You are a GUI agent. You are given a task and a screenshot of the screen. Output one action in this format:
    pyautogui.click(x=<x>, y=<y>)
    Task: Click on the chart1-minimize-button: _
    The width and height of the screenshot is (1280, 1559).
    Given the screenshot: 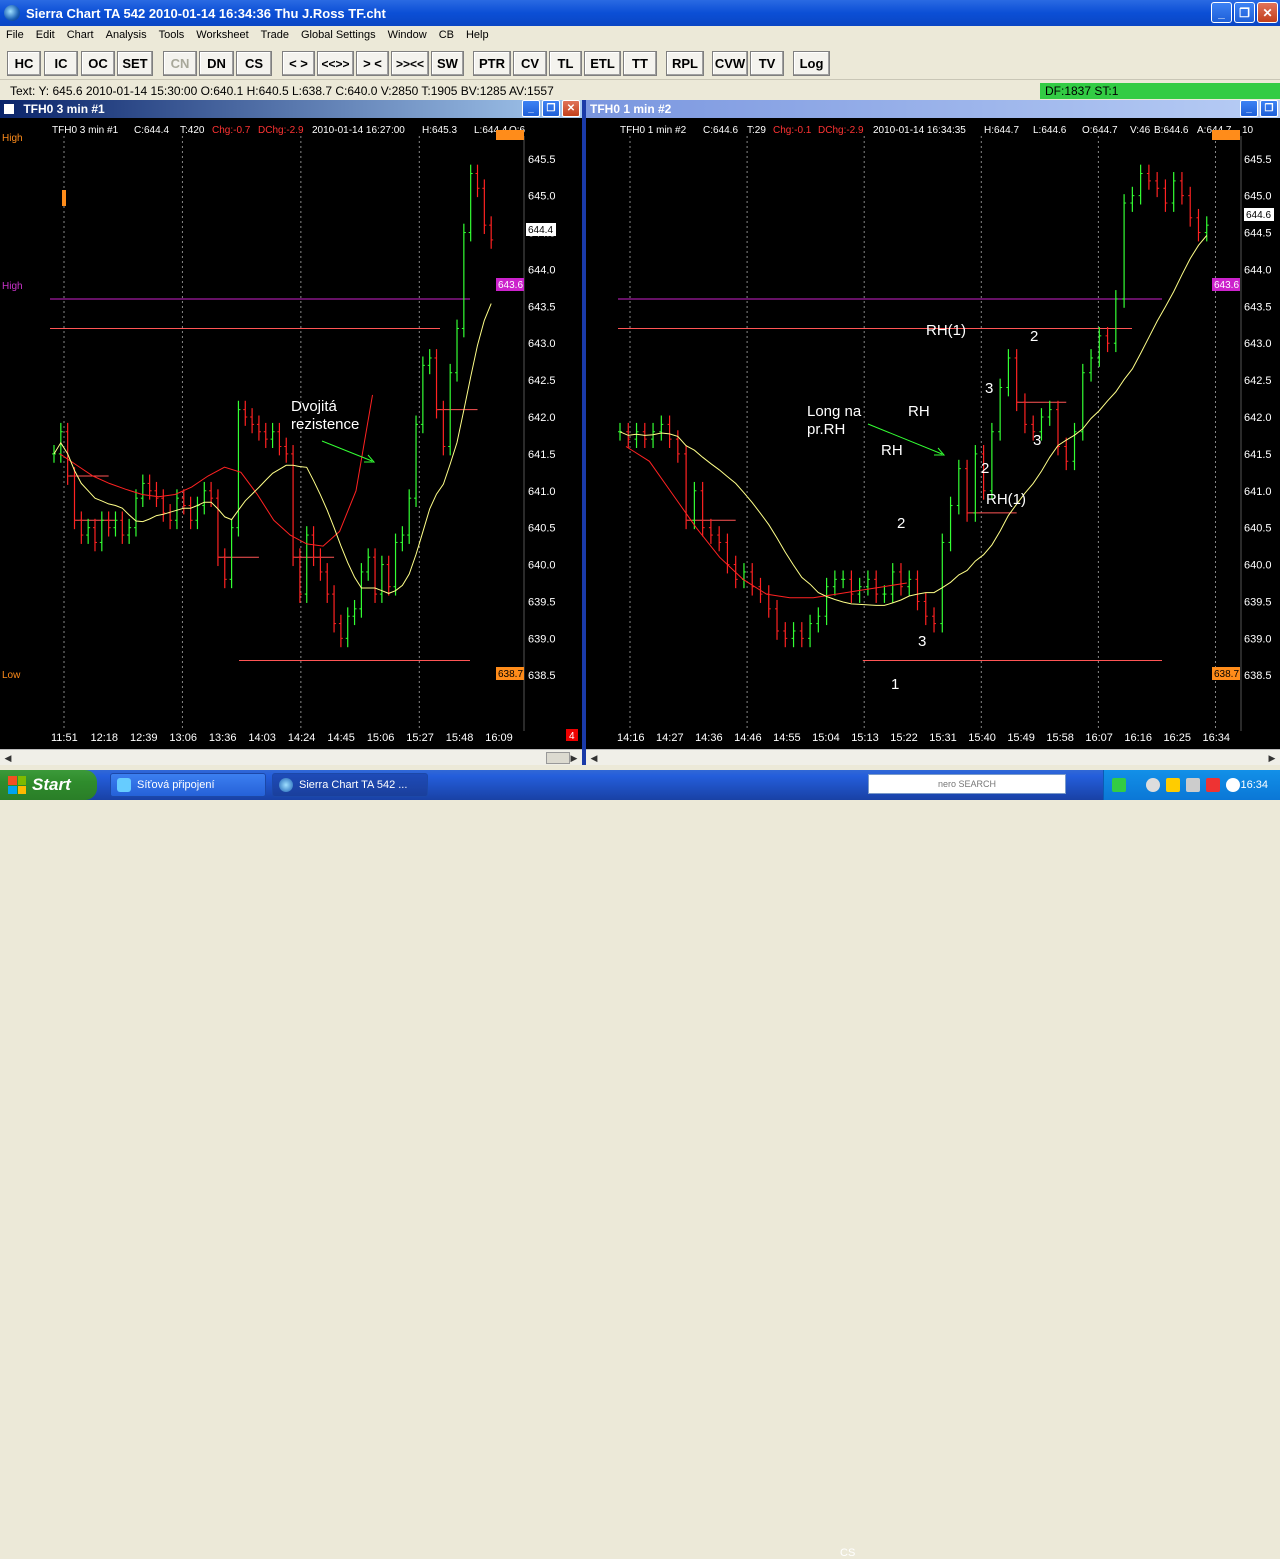 What is the action you would take?
    pyautogui.click(x=531, y=108)
    